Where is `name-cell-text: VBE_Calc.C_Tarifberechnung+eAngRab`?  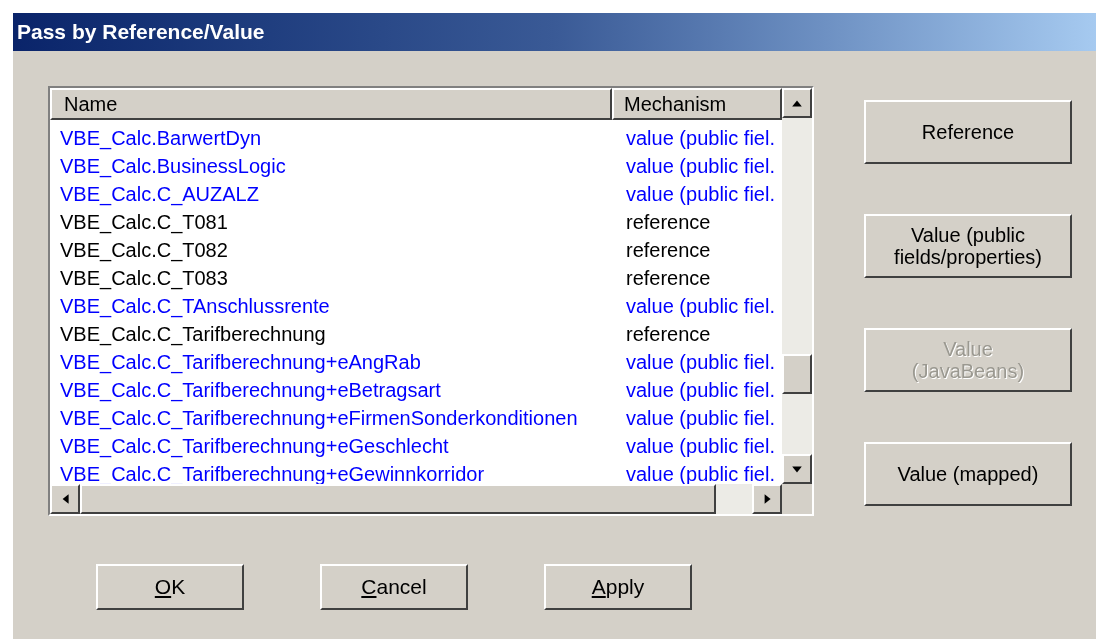 name-cell-text: VBE_Calc.C_Tarifberechnung+eAngRab is located at coordinates (240, 363).